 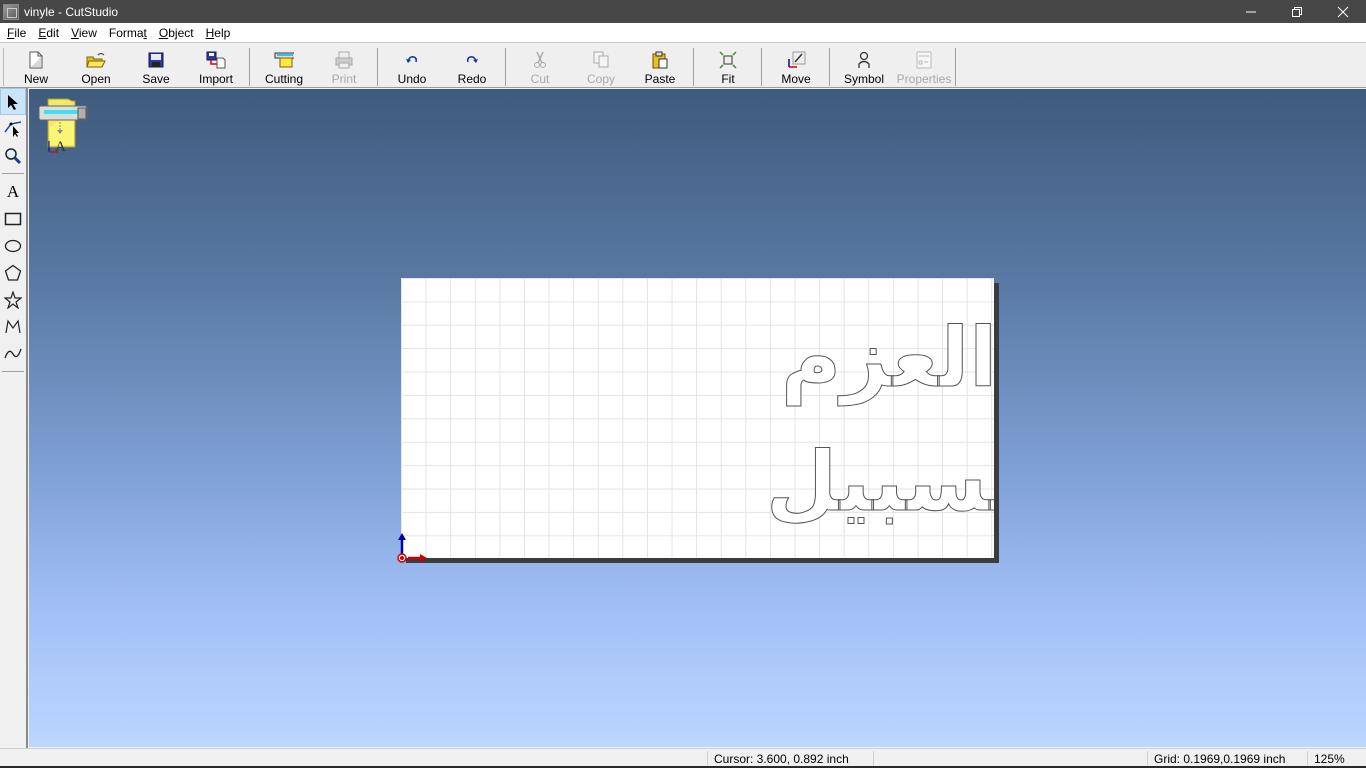 I want to click on menu-view-label: iew, so click(x=87, y=32).